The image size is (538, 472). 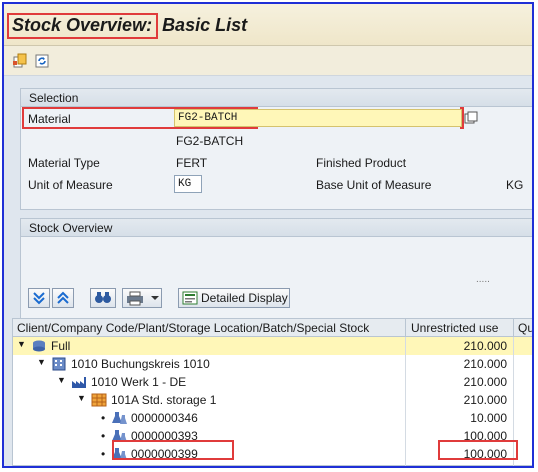 I want to click on material-type-value: FERT, so click(x=192, y=163).